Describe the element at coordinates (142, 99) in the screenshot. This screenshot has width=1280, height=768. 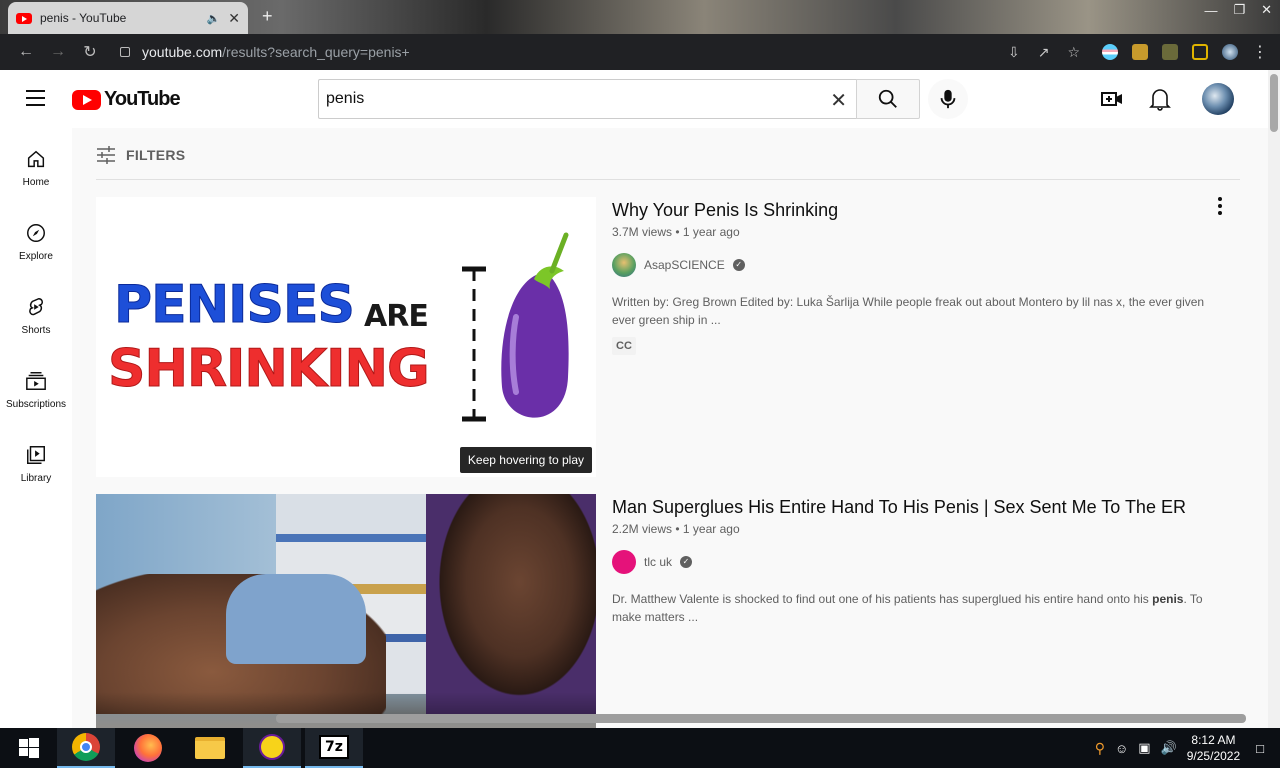
I see `logo-text: YouTube` at that location.